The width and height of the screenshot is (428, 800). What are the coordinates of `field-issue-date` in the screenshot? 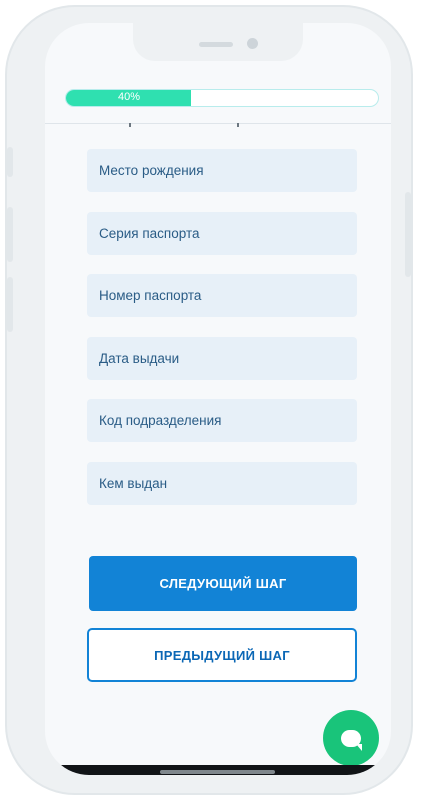 It's located at (222, 358).